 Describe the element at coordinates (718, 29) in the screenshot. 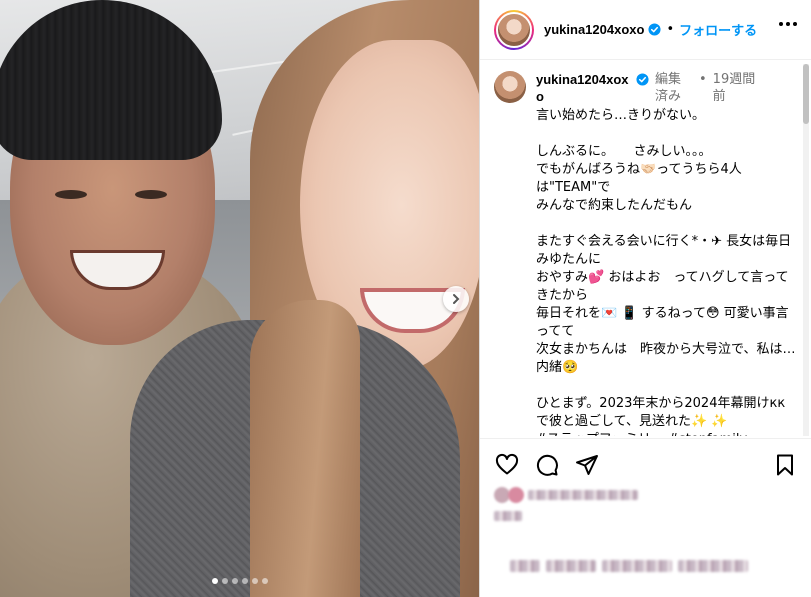

I see `follow-button: フォローする` at that location.